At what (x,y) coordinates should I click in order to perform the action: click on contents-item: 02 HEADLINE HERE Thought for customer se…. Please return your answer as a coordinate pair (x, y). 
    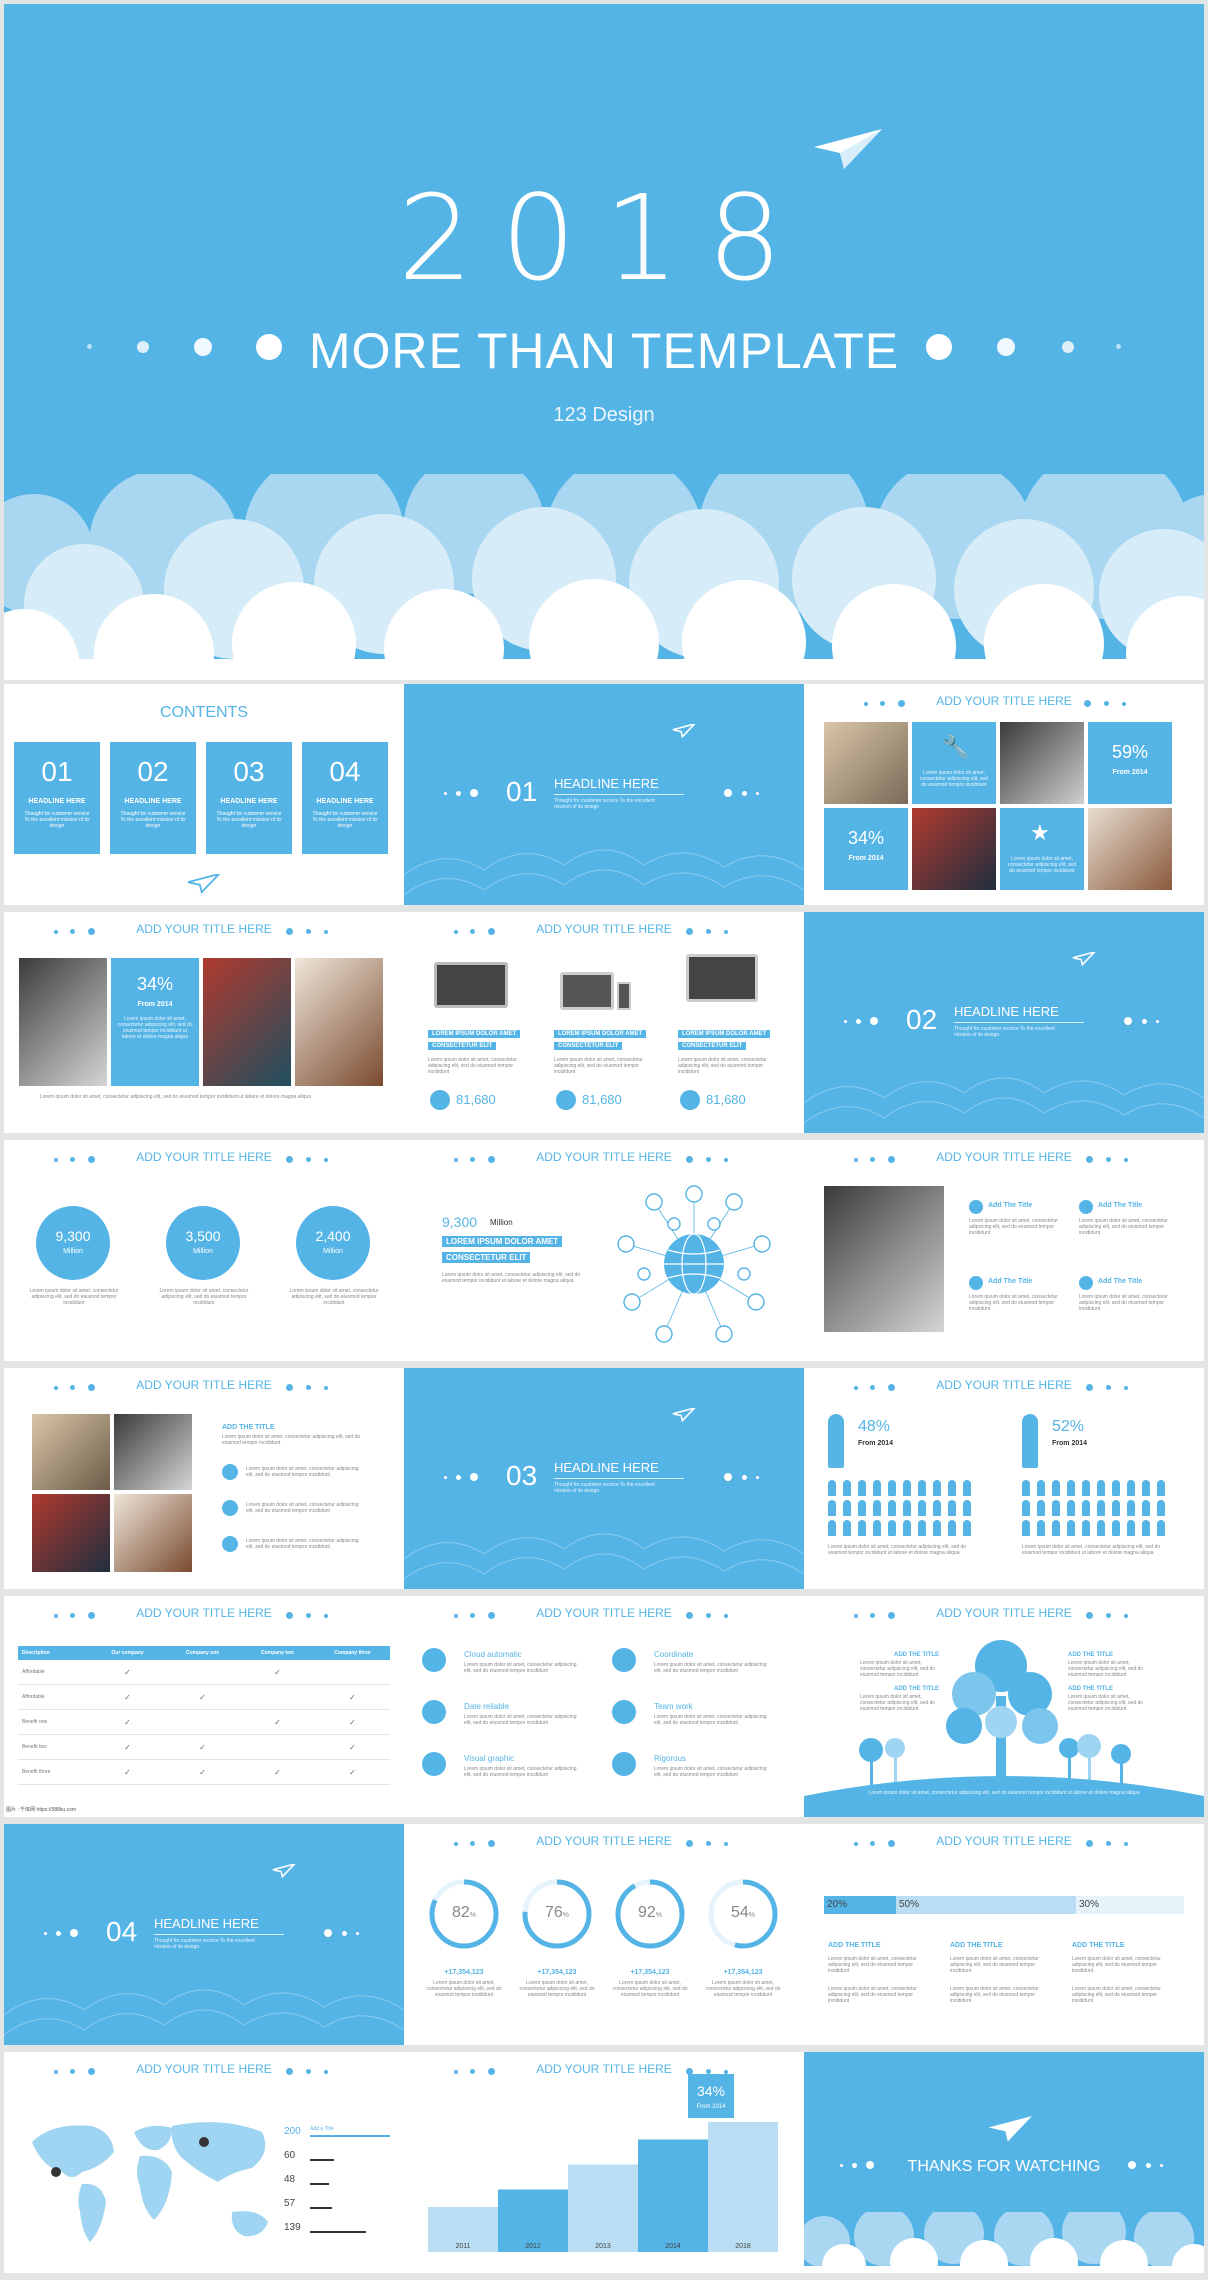
    Looking at the image, I should click on (153, 798).